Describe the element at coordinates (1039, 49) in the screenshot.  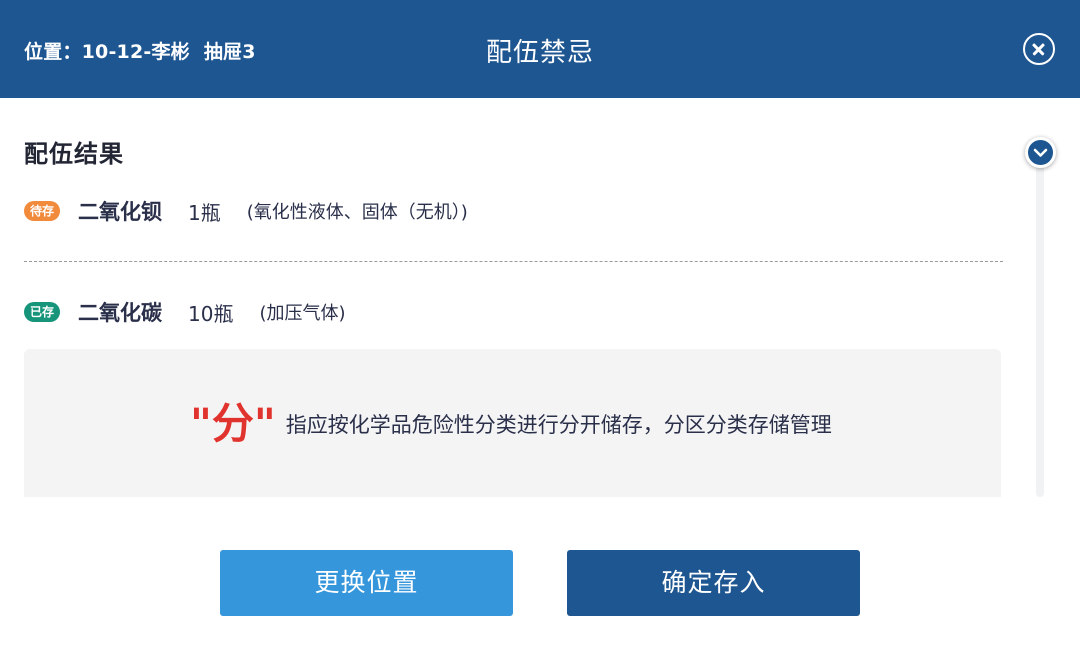
I see `close-icon` at that location.